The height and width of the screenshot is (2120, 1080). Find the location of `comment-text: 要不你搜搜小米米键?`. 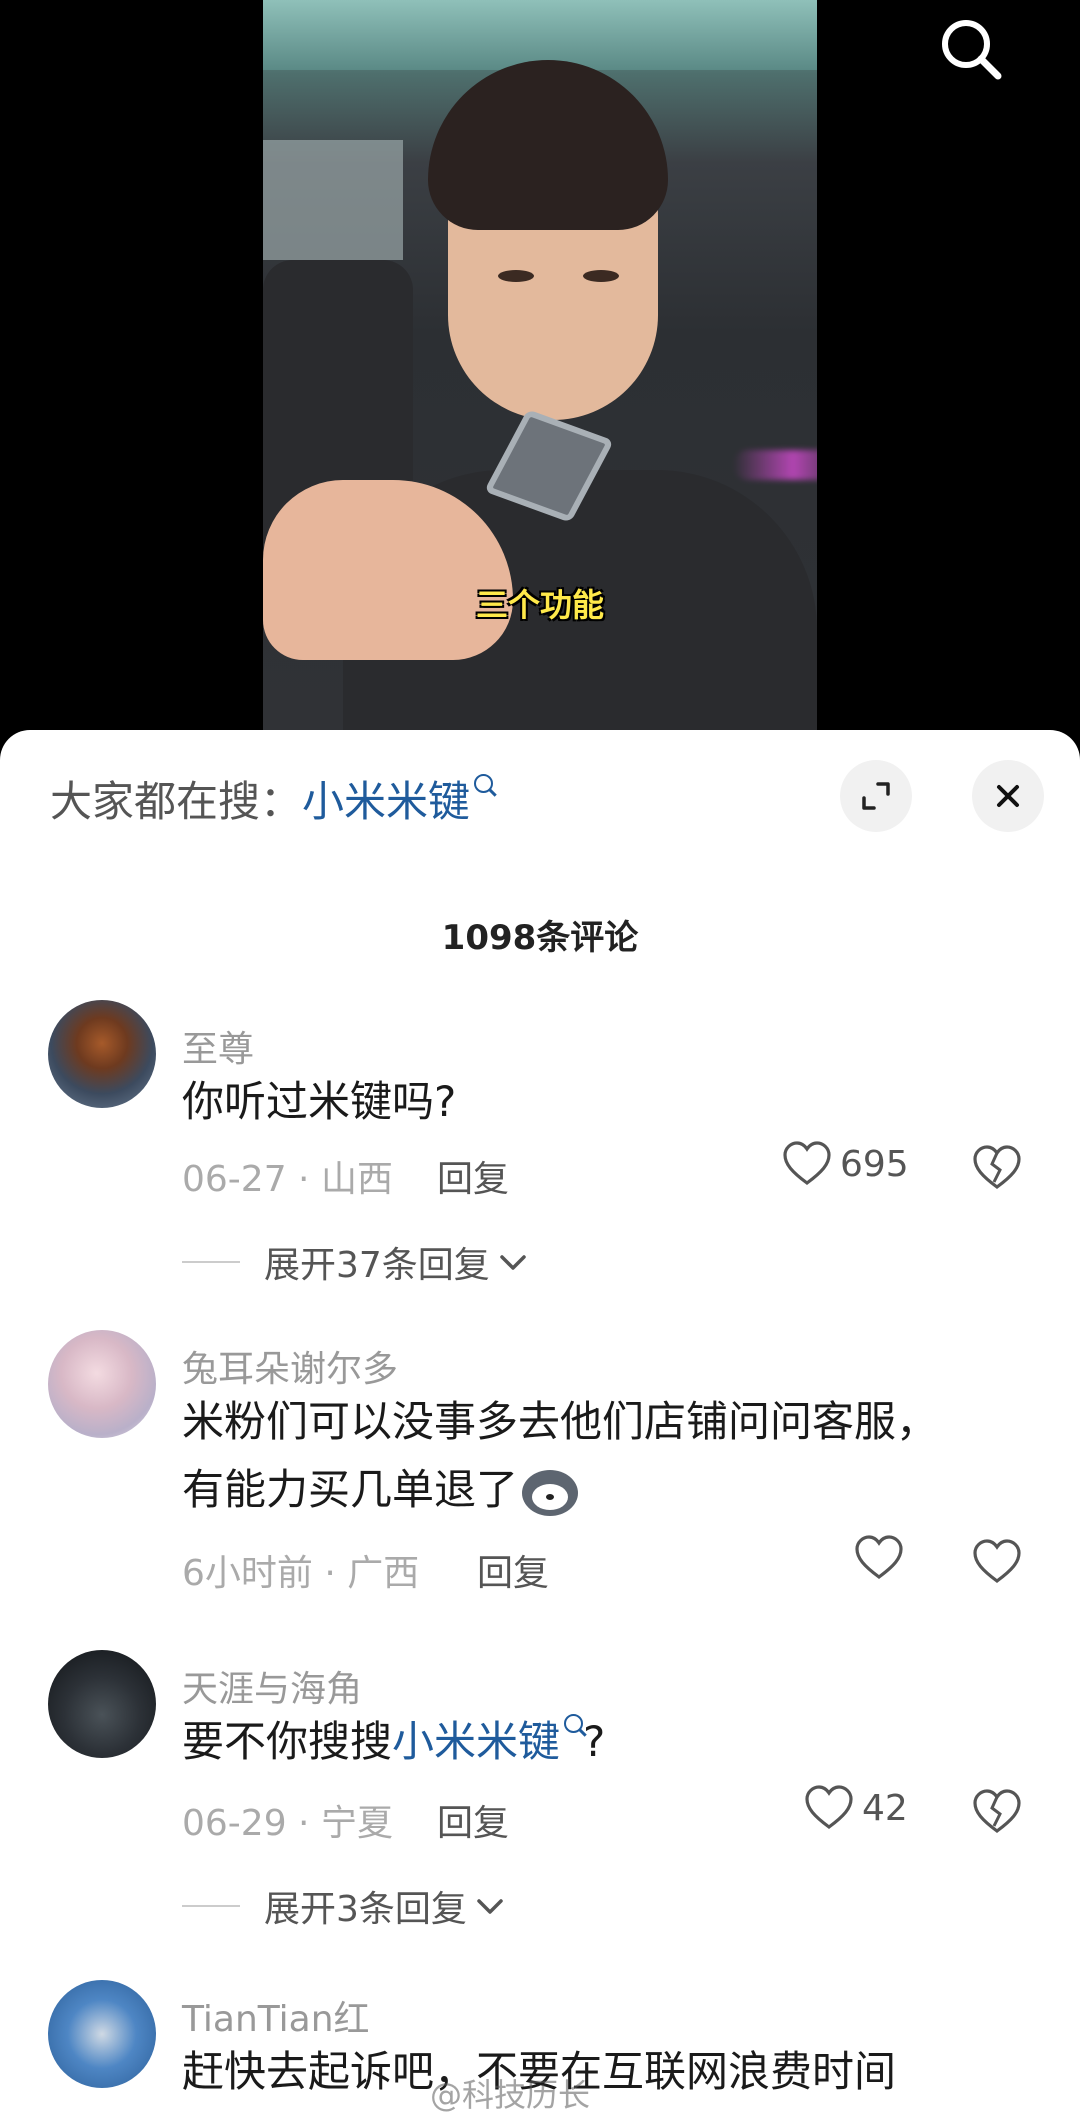

comment-text: 要不你搜搜小米米键? is located at coordinates (393, 1742).